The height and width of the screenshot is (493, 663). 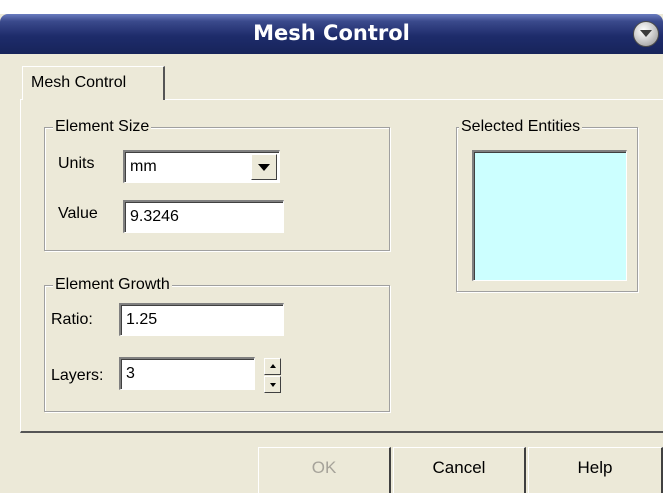 I want to click on units-label: Units, so click(x=76, y=163).